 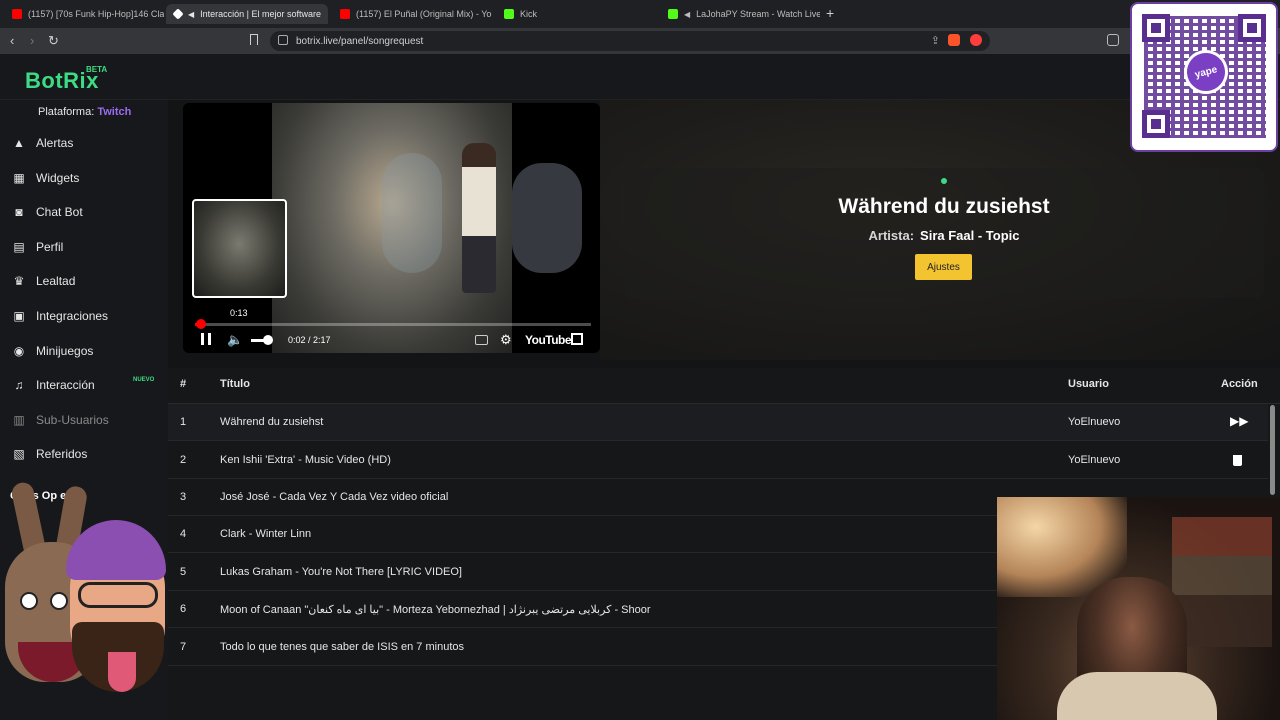 I want to click on platform-label-text: Plataforma:, so click(x=66, y=112).